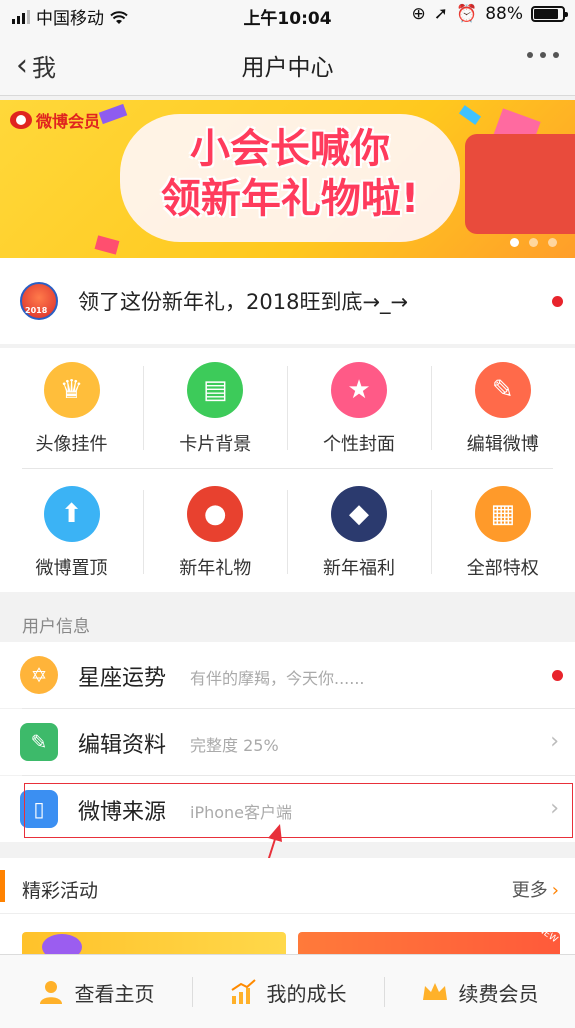 The image size is (575, 1028). I want to click on weibo-vip-logo: 微博会员, so click(55, 120).